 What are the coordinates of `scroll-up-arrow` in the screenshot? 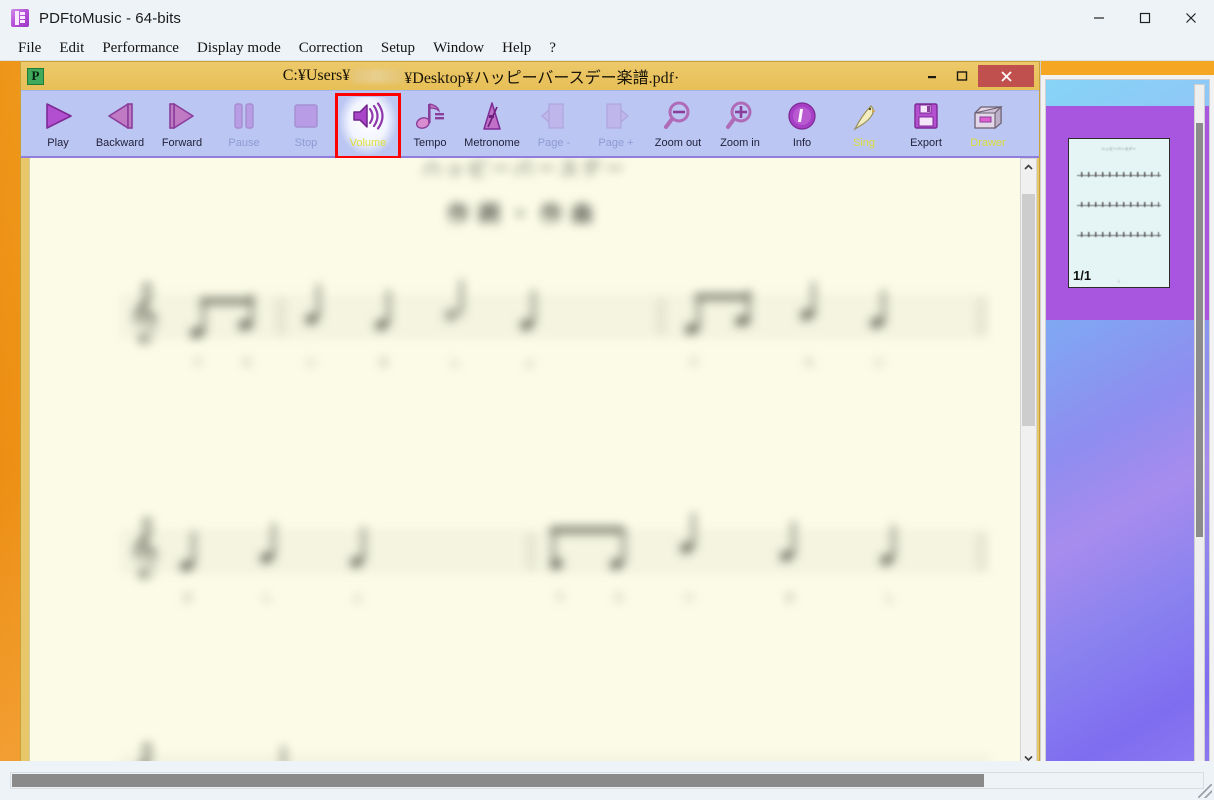 It's located at (1028, 167).